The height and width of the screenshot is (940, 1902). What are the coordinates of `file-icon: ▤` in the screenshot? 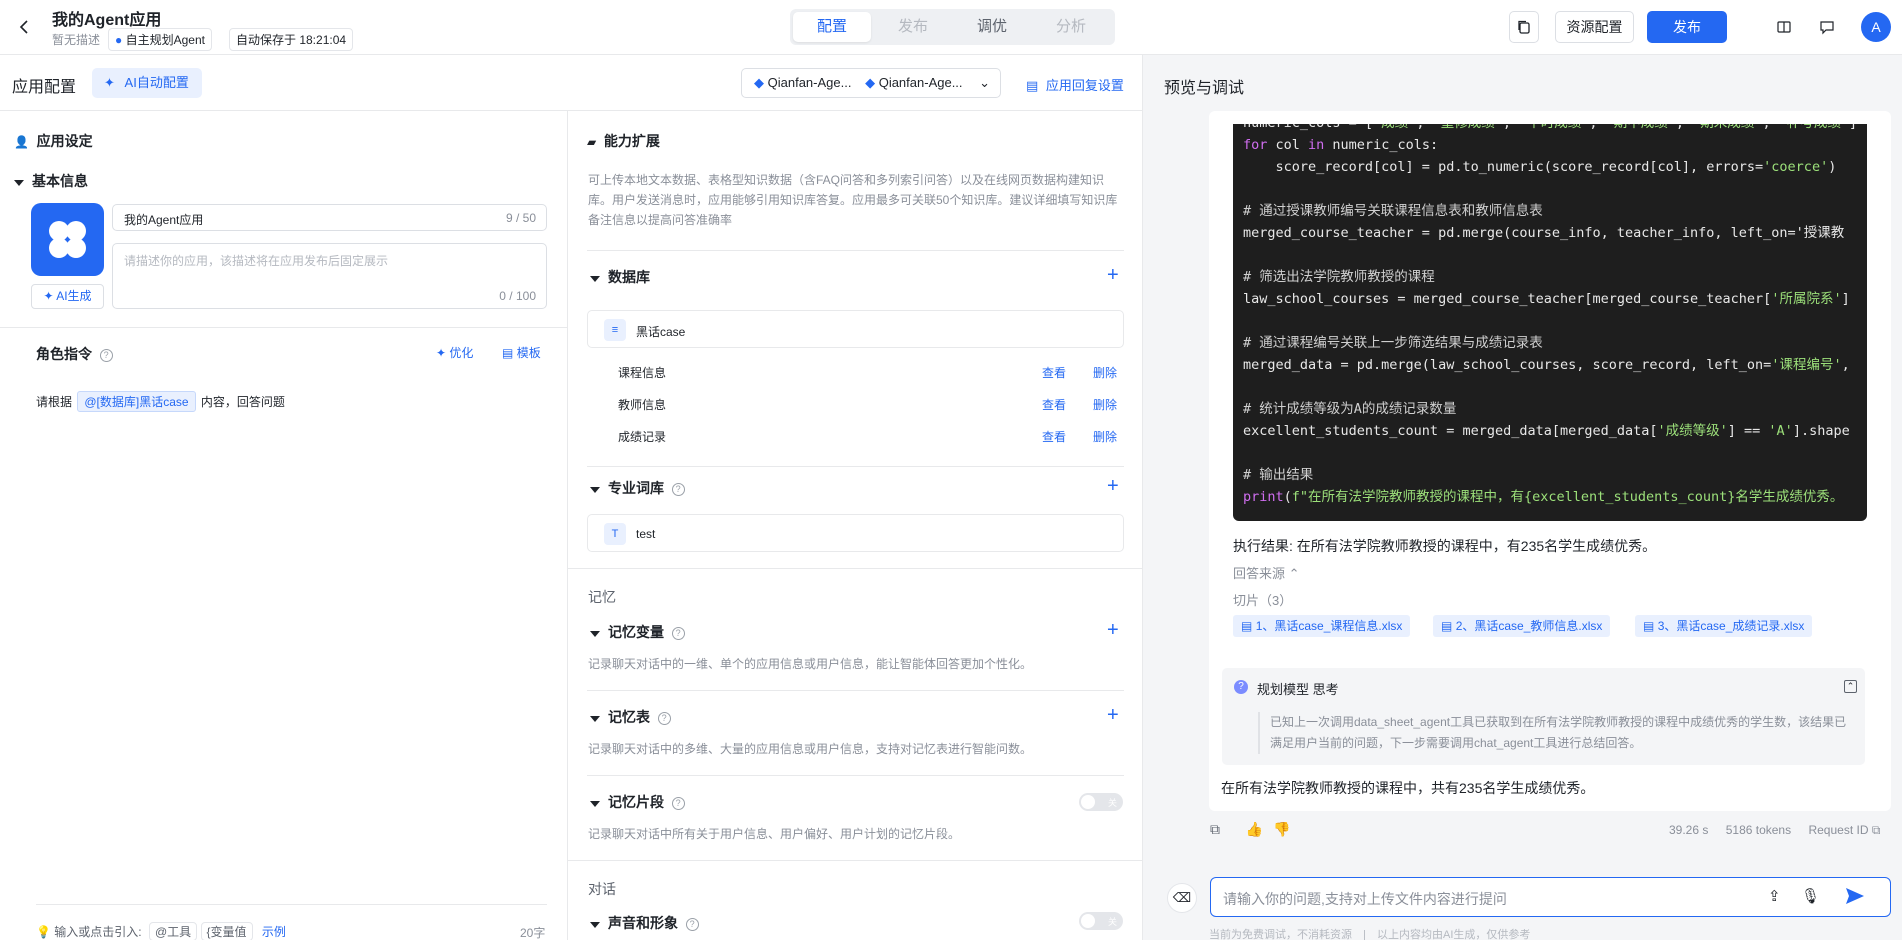 It's located at (1447, 626).